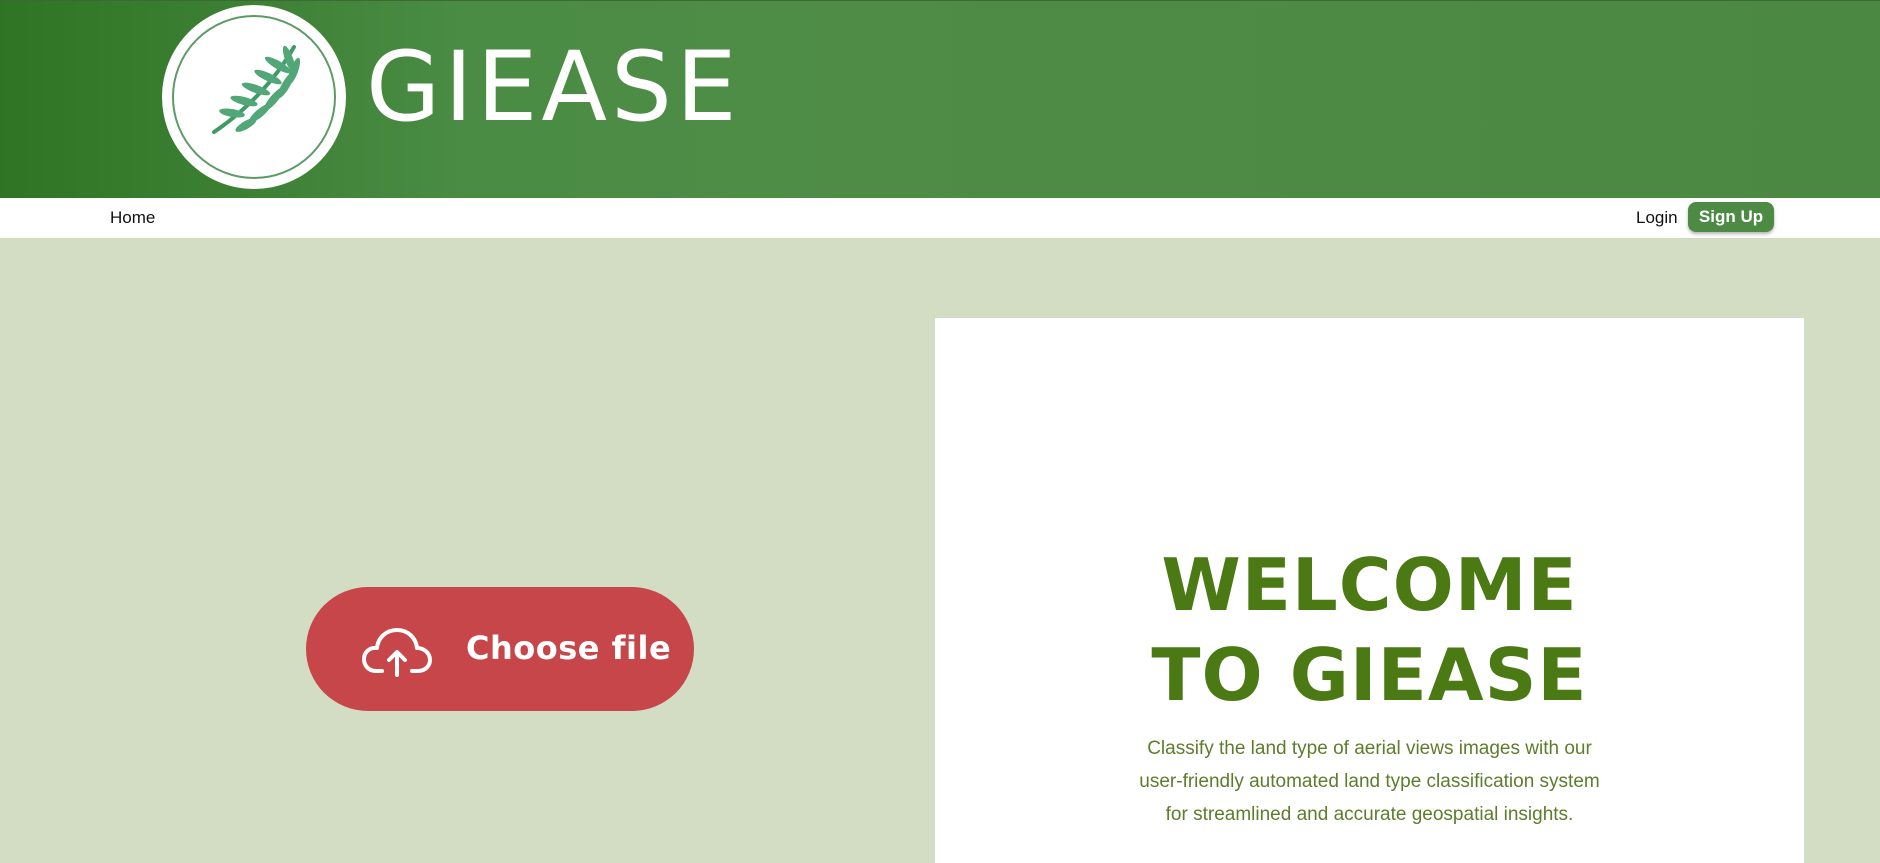  I want to click on palm-leaf-icon, so click(256, 89).